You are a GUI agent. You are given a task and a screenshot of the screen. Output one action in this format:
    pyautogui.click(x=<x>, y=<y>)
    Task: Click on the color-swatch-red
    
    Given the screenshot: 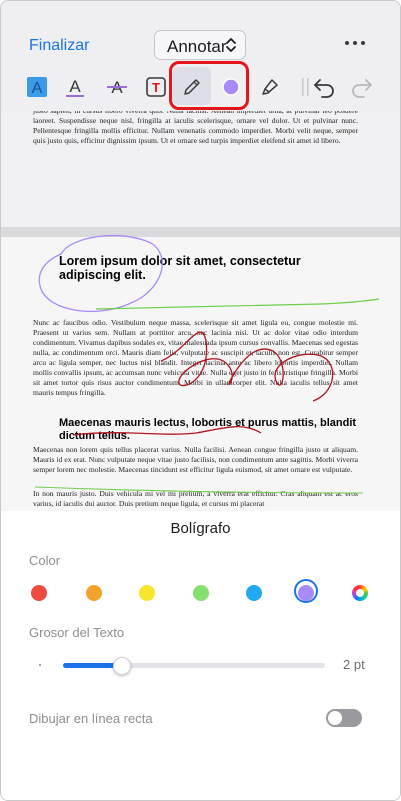 What is the action you would take?
    pyautogui.click(x=39, y=593)
    